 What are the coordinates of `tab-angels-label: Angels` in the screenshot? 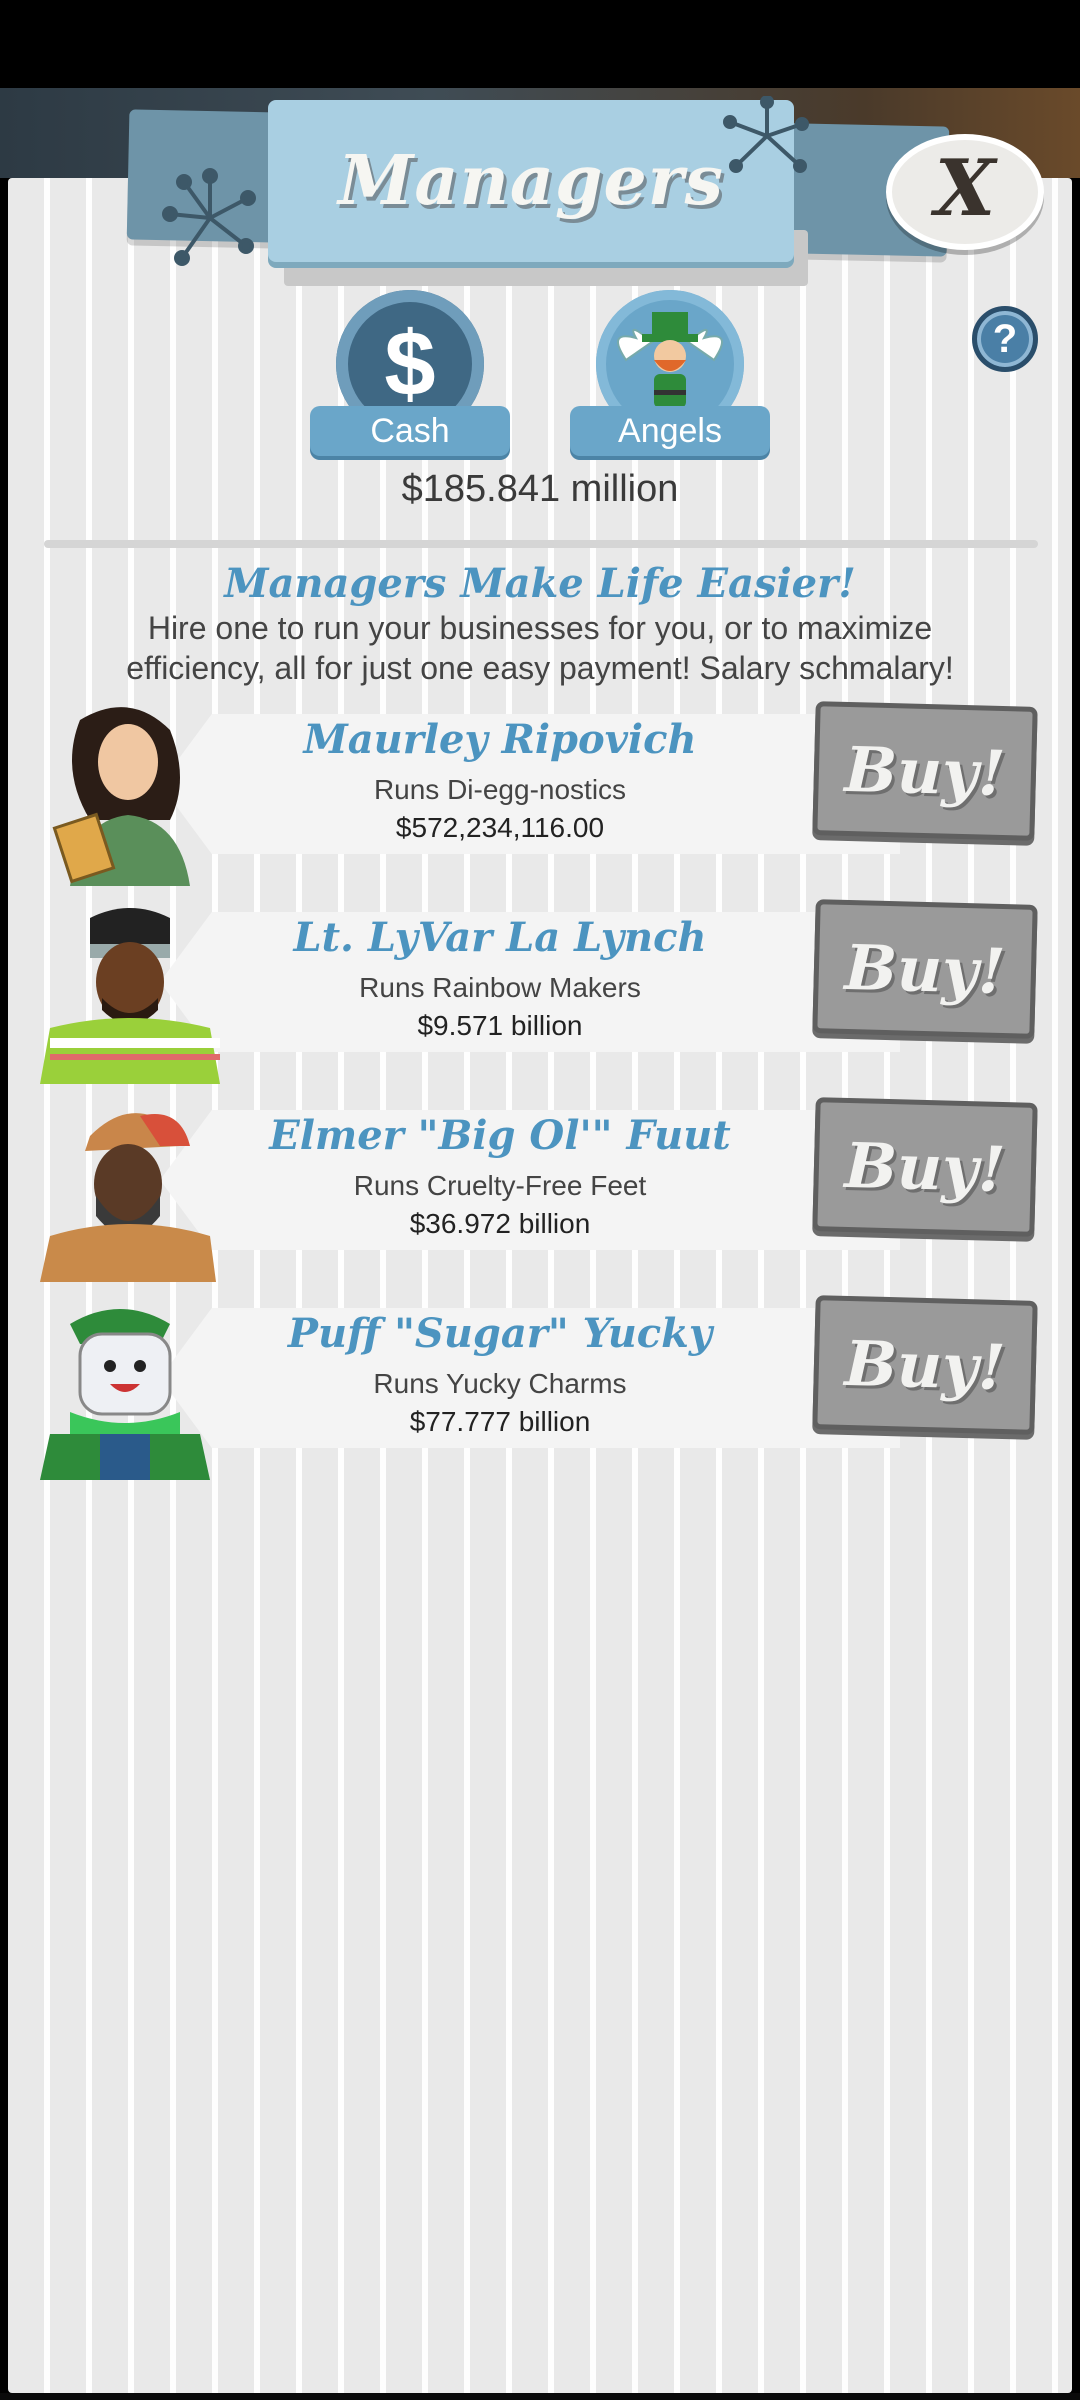 It's located at (670, 431).